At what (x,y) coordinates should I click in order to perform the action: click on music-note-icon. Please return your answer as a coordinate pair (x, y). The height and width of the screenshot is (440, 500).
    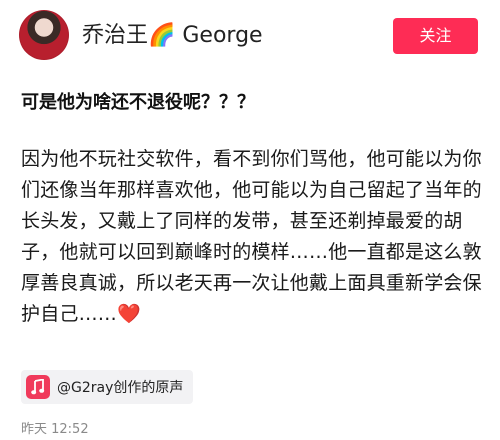
    Looking at the image, I should click on (38, 387).